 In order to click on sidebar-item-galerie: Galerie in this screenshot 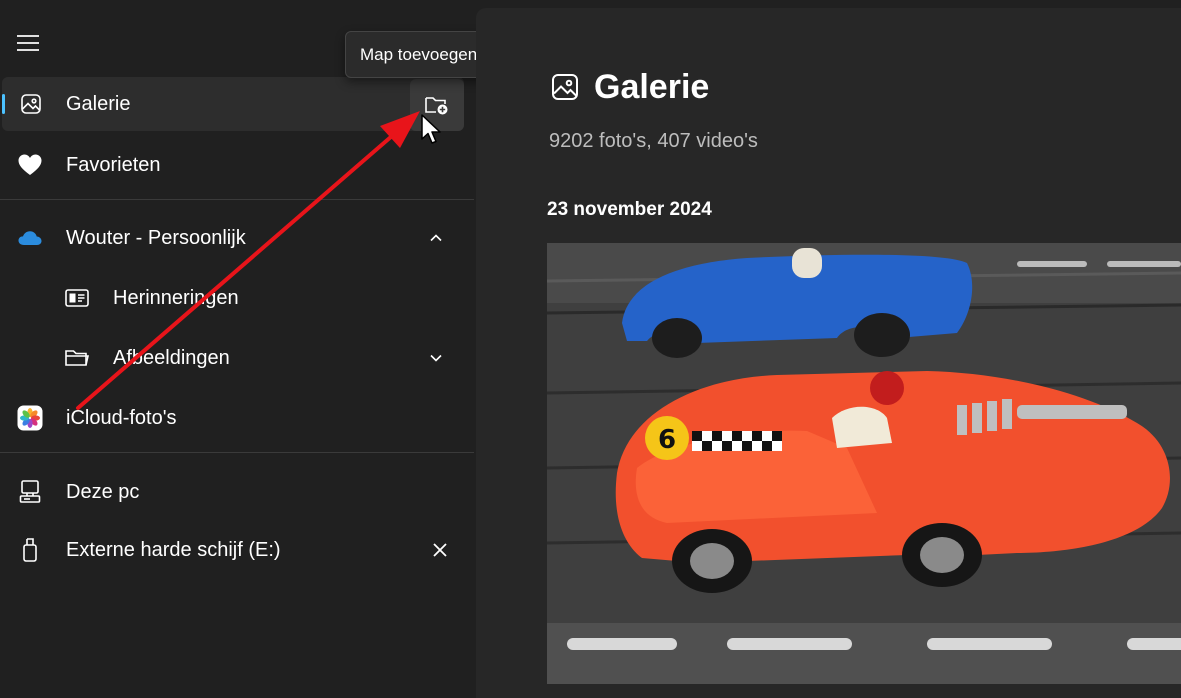, I will do `click(233, 104)`.